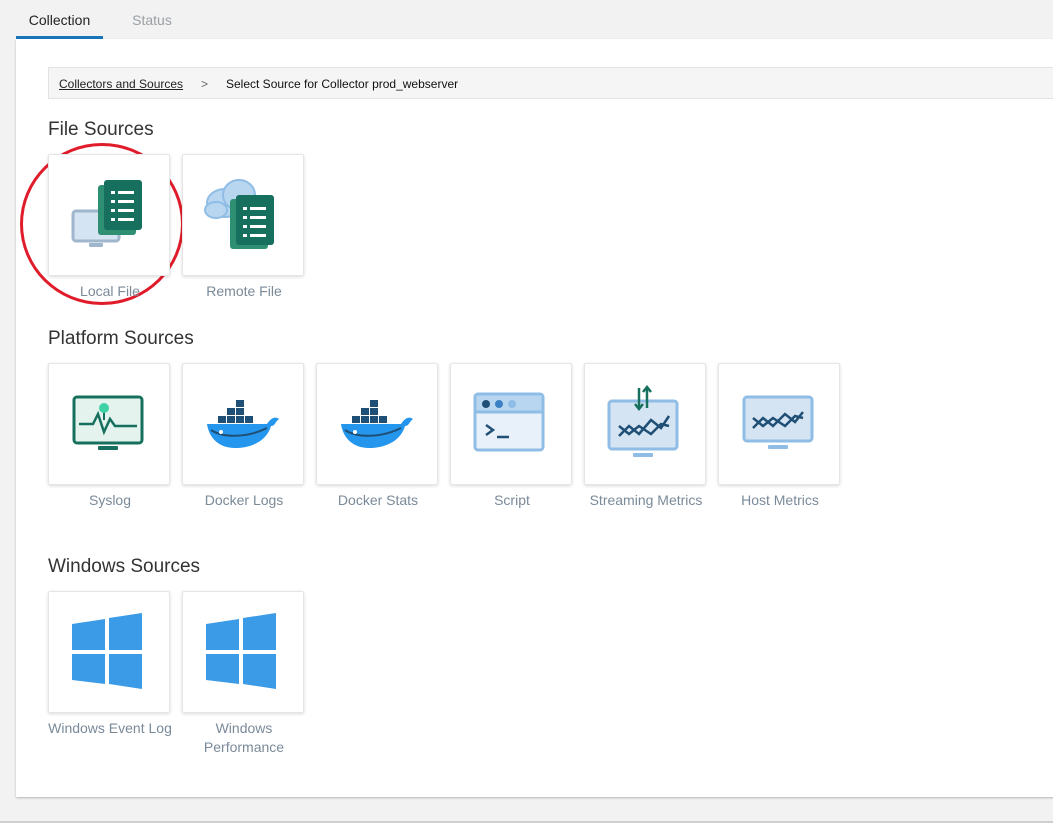  What do you see at coordinates (377, 424) in the screenshot?
I see `docker-stats-icon` at bounding box center [377, 424].